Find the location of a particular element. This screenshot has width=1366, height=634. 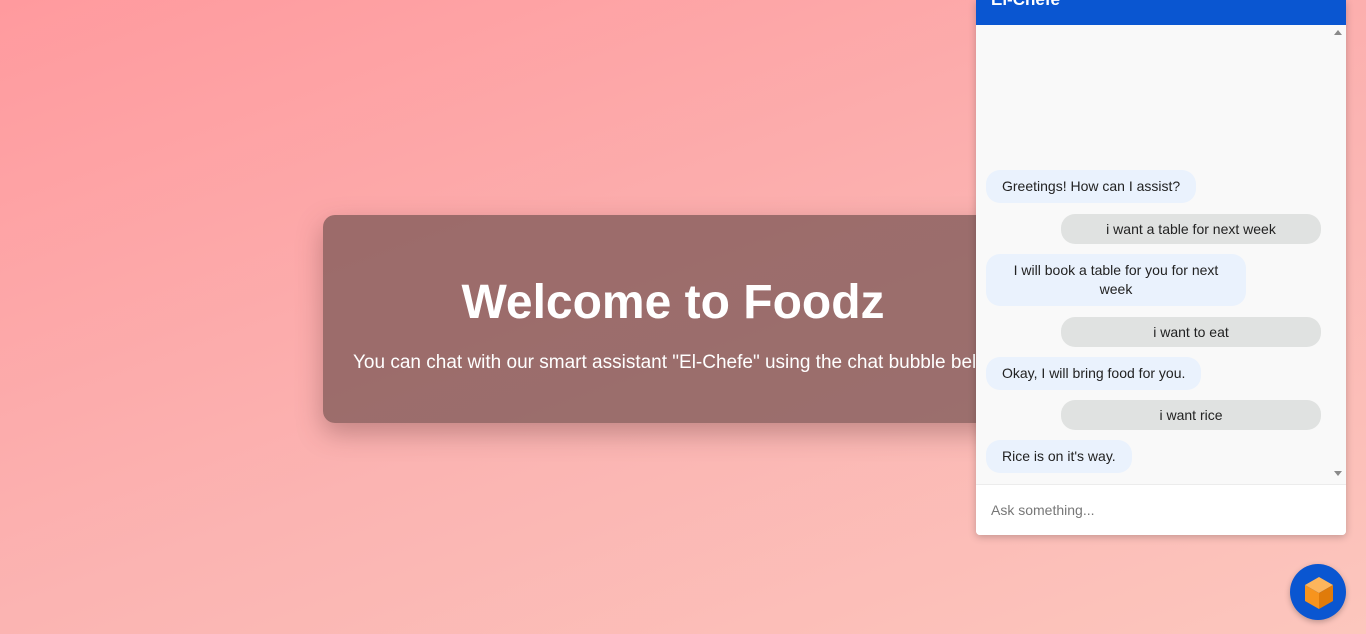

bot-message: Greetings! How can I assist? is located at coordinates (1091, 186).